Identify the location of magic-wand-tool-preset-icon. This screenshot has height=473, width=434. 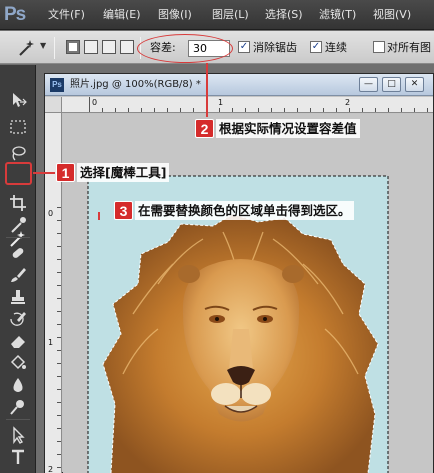
(26, 48).